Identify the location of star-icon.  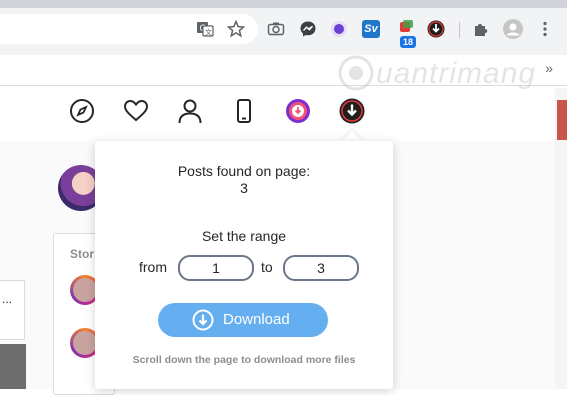
(236, 29).